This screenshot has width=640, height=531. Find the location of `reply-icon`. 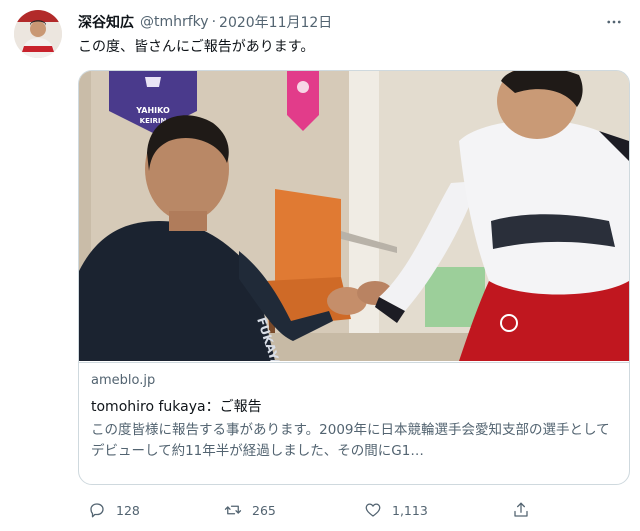

reply-icon is located at coordinates (97, 510).